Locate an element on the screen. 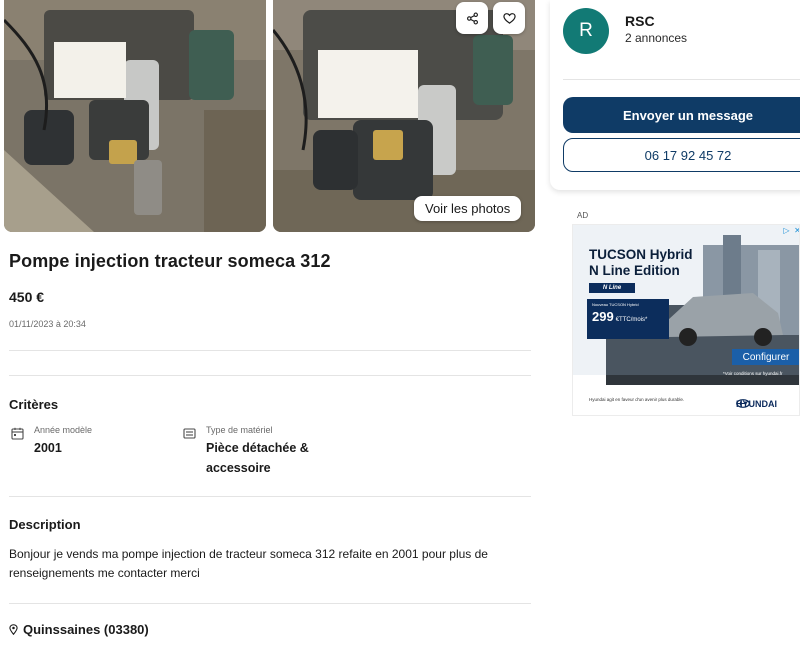  ad-headline: N Line Edition is located at coordinates (634, 270).